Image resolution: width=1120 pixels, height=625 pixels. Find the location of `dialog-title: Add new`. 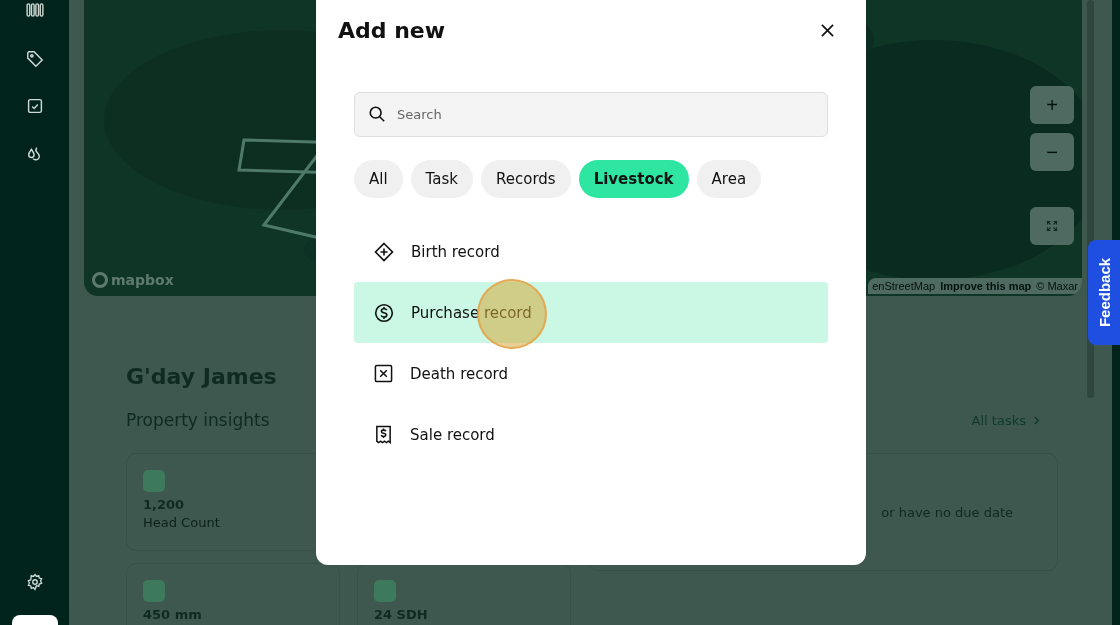

dialog-title: Add new is located at coordinates (392, 30).